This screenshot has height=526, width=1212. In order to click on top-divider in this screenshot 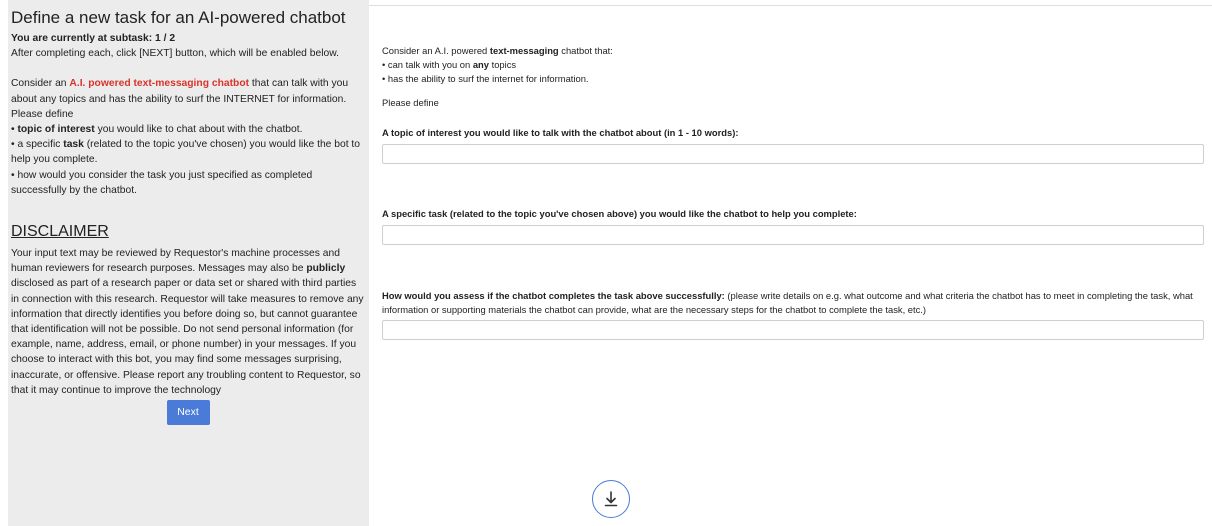, I will do `click(790, 5)`.